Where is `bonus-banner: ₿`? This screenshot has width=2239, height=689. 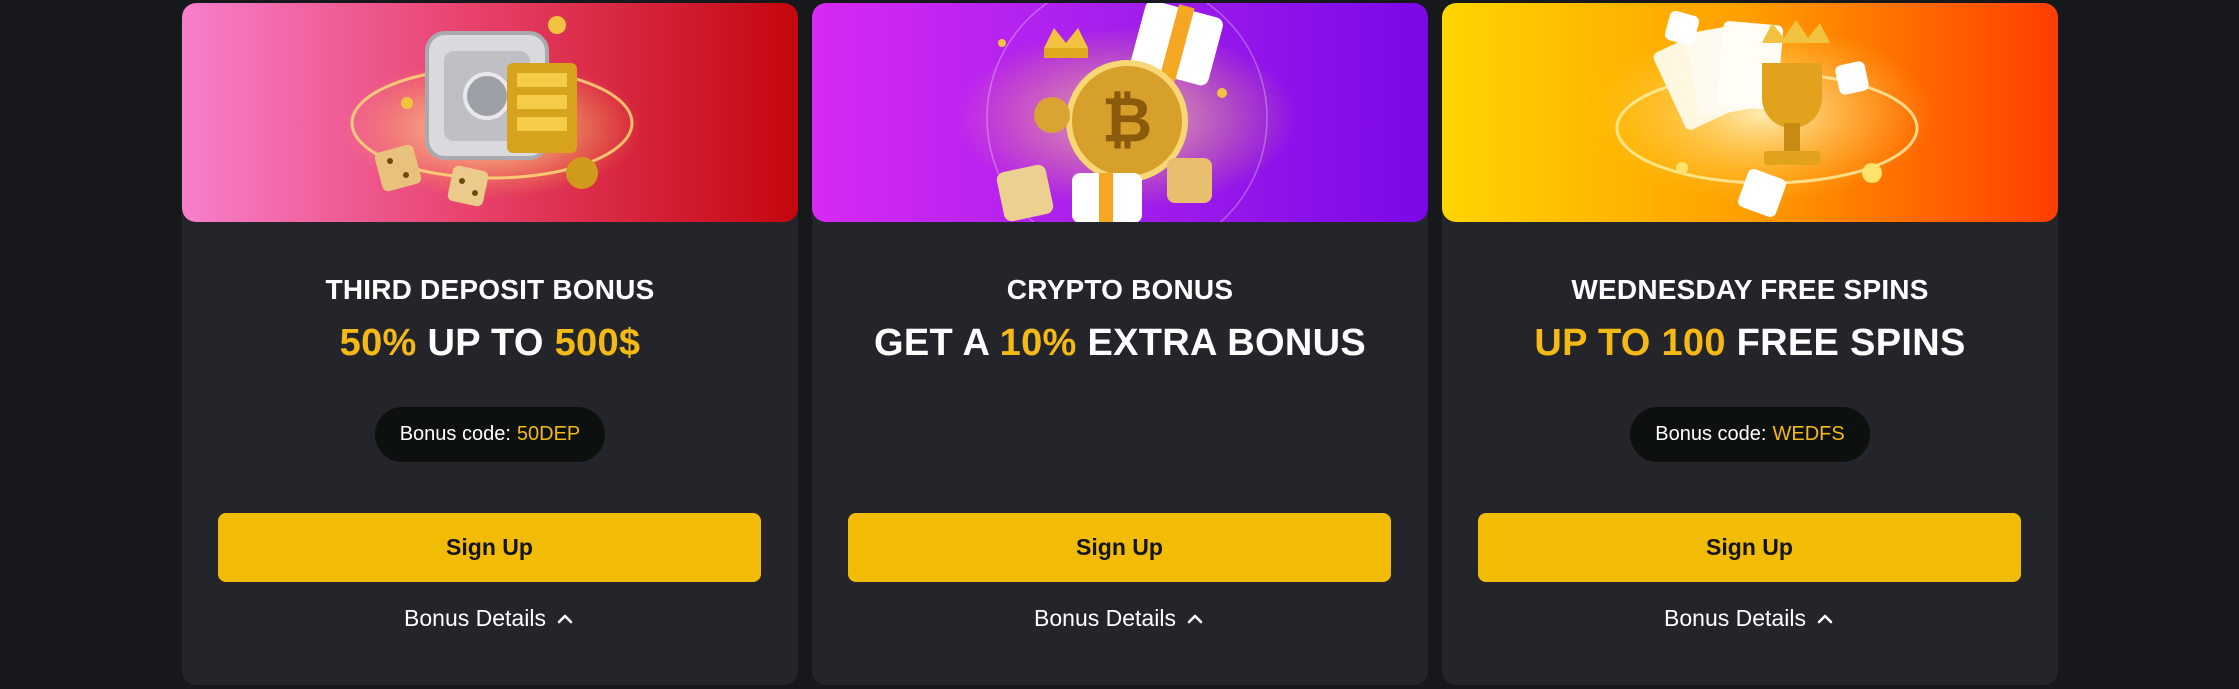
bonus-banner: ₿ is located at coordinates (1120, 112).